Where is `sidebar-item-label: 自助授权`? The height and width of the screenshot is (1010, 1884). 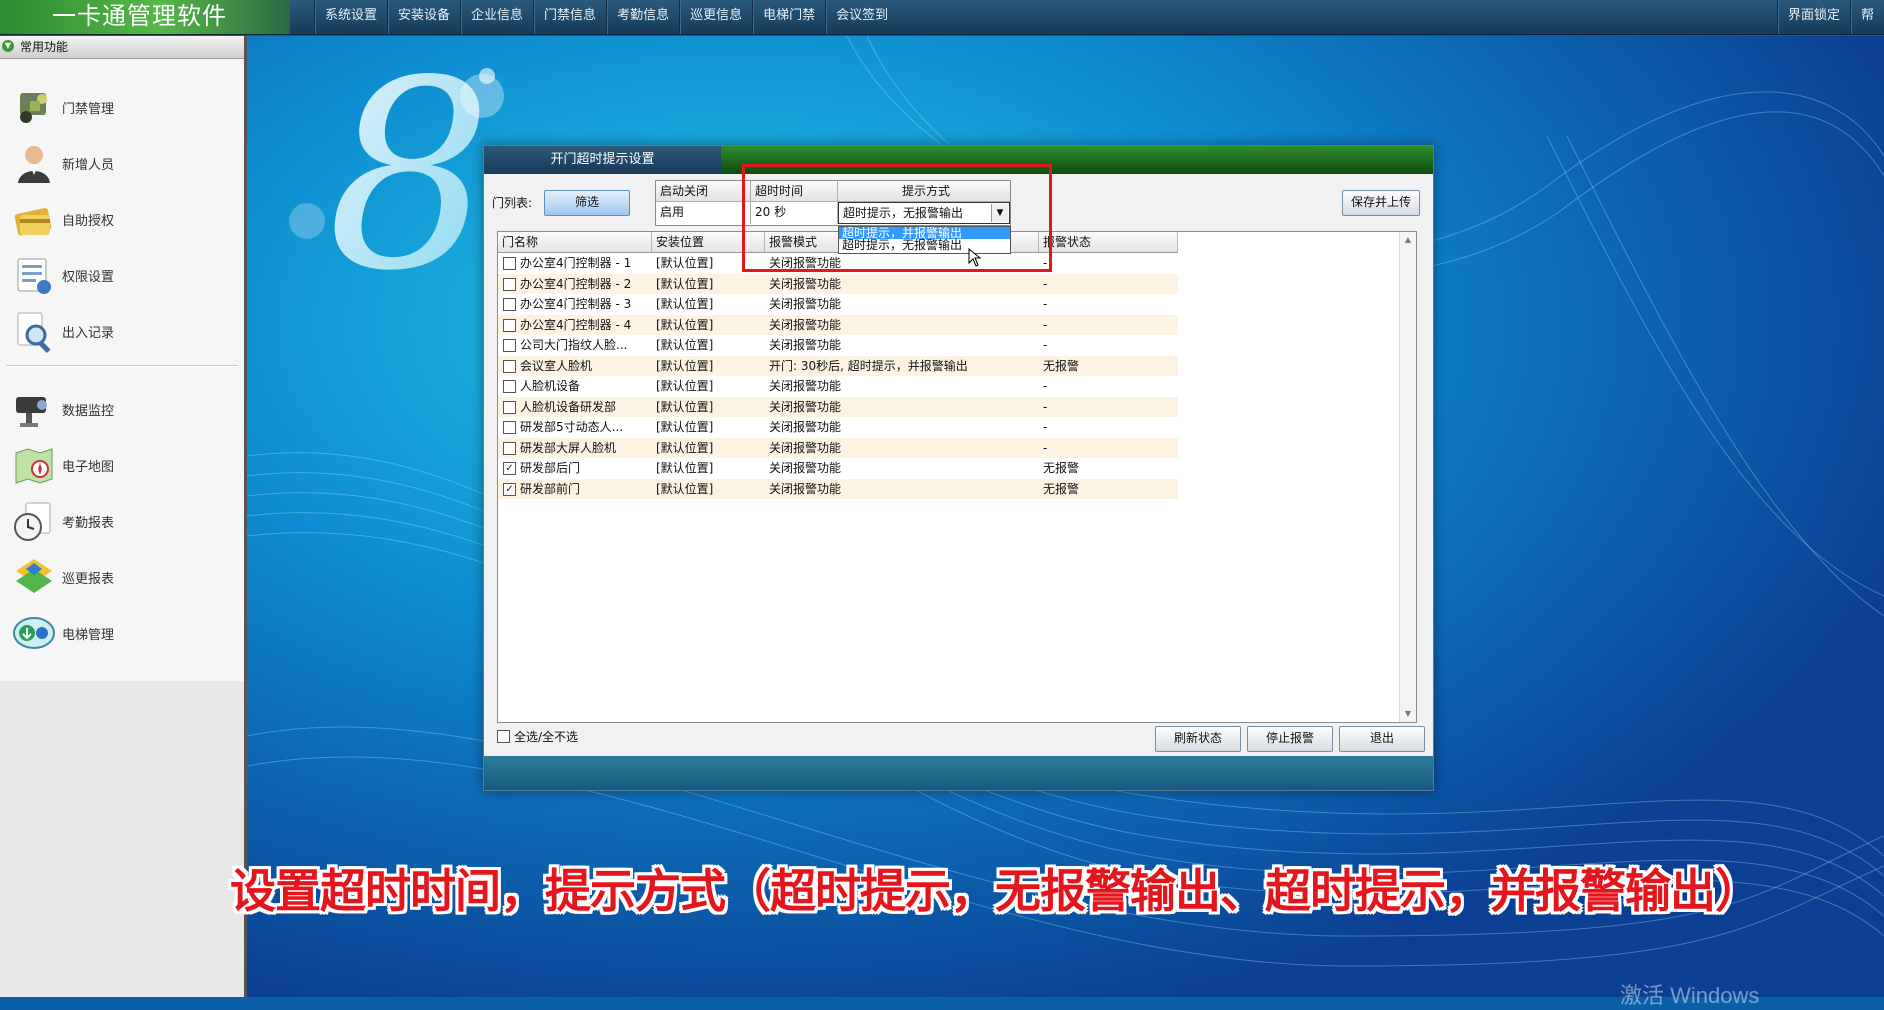 sidebar-item-label: 自助授权 is located at coordinates (88, 221).